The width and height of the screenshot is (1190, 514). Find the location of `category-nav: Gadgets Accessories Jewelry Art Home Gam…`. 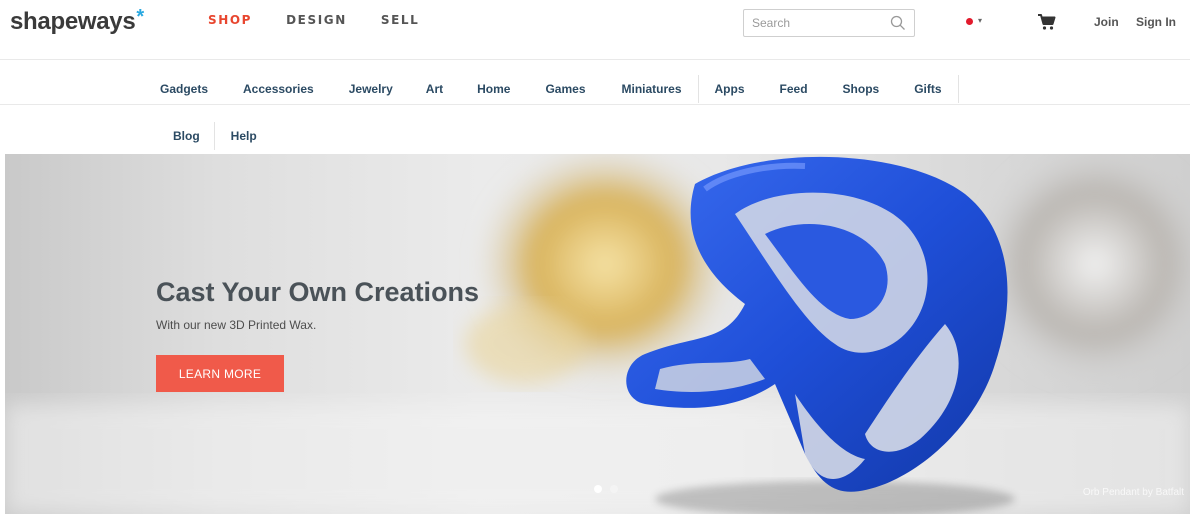

category-nav: Gadgets Accessories Jewelry Art Home Gam… is located at coordinates (595, 83).